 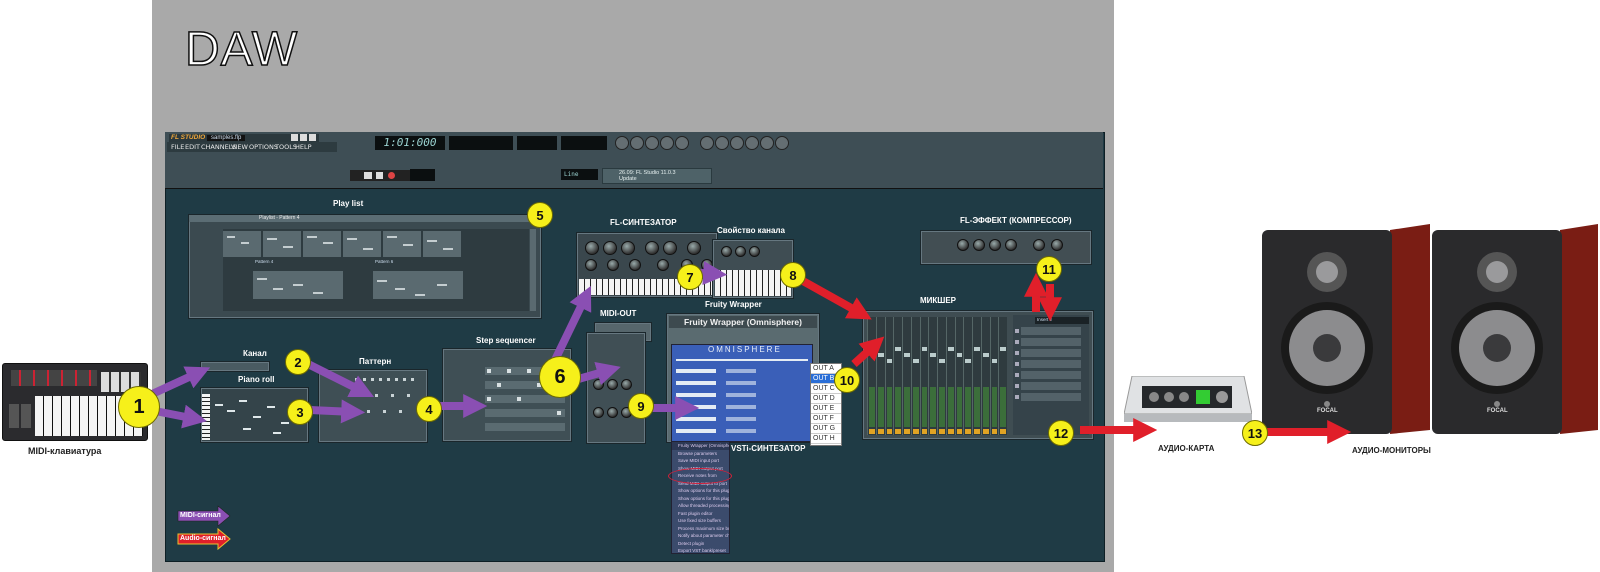 I want to click on midi-arrow-keyboard-channel, so click(x=179, y=382).